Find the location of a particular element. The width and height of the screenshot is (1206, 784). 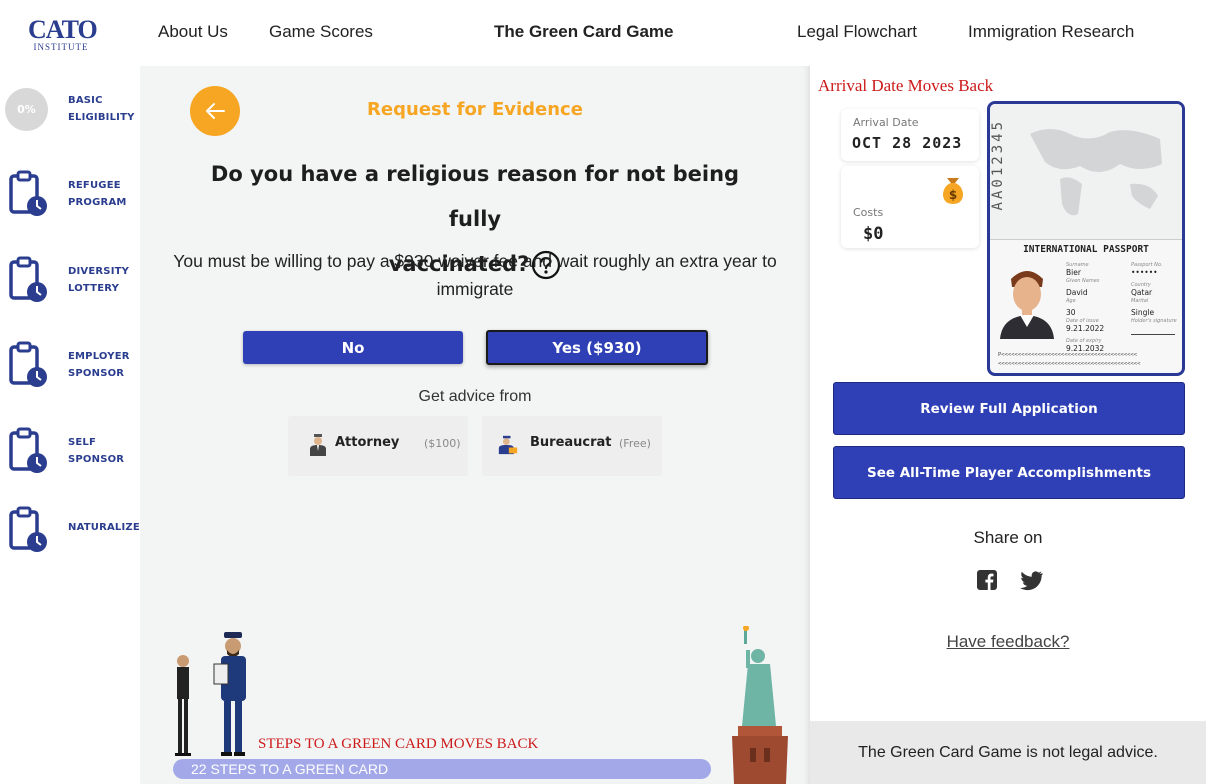

progress-circle: 0% is located at coordinates (26, 109).